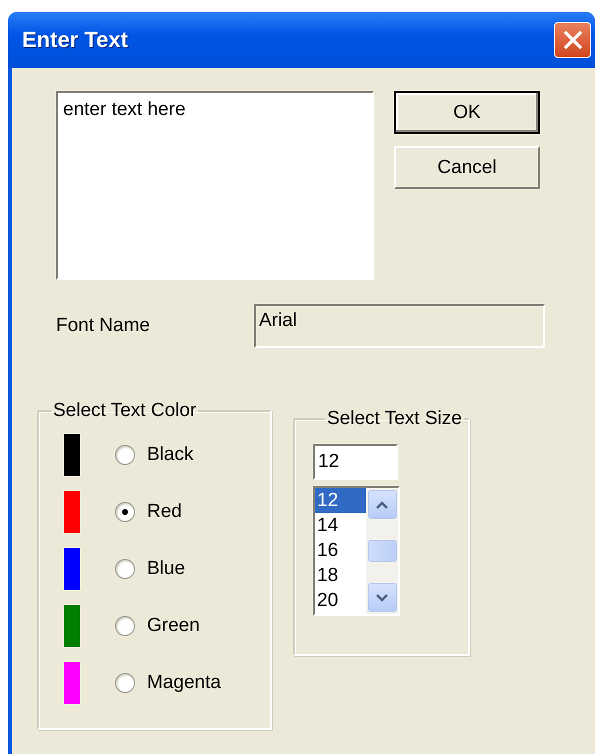 The height and width of the screenshot is (754, 595). Describe the element at coordinates (125, 411) in the screenshot. I see `group-title: Select Text Color` at that location.